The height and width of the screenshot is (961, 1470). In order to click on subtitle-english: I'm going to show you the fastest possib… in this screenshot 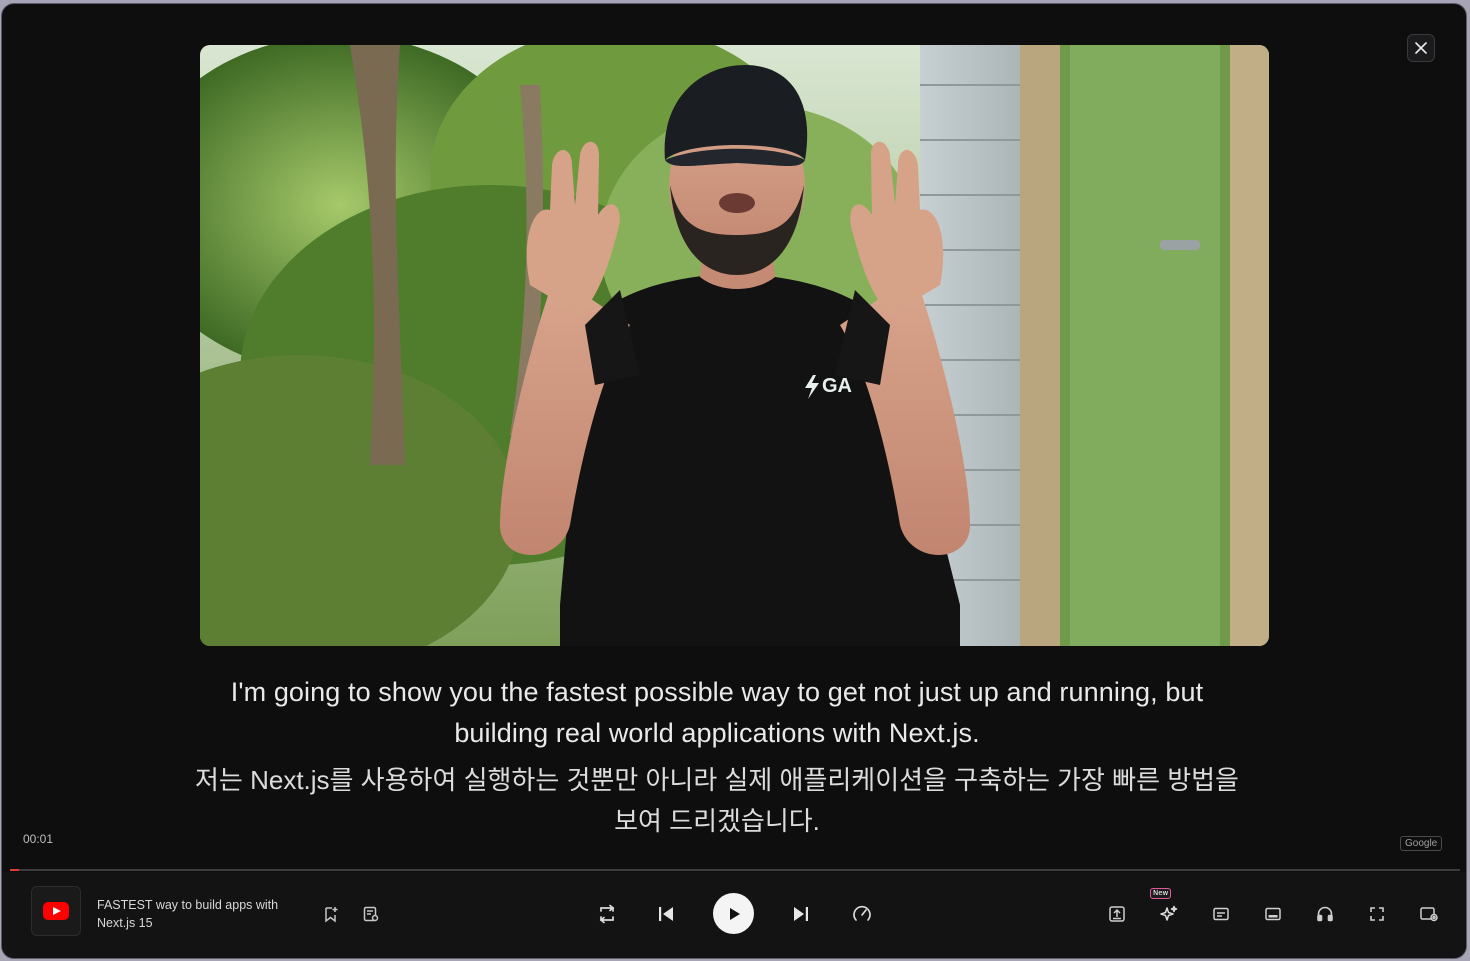, I will do `click(717, 712)`.